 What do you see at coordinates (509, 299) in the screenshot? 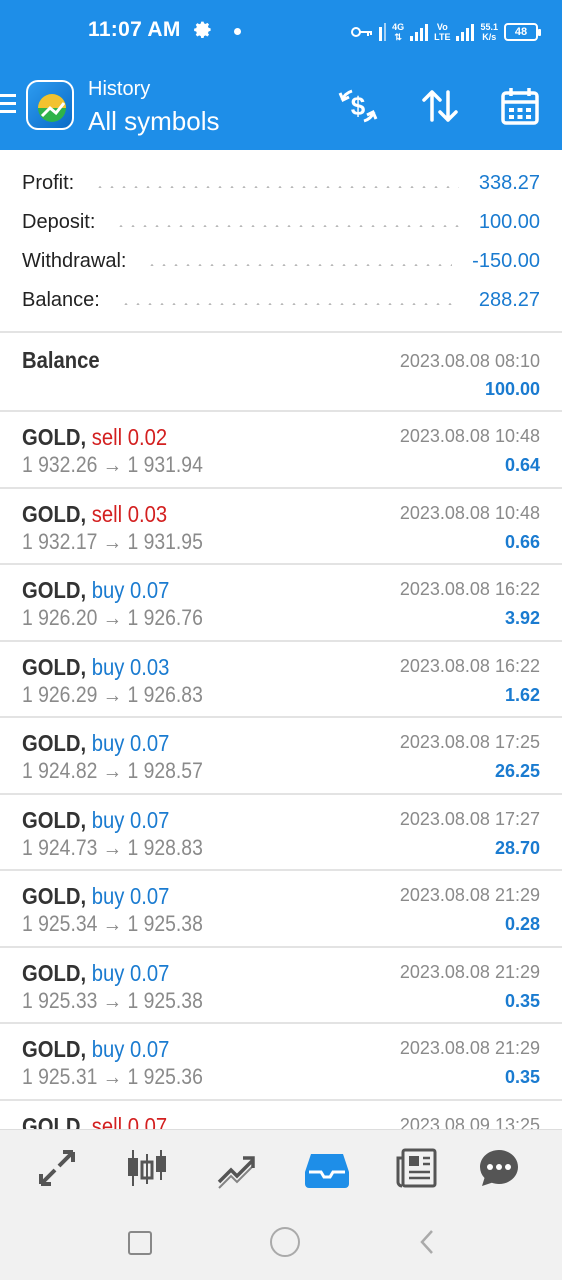
I see `balance-value: 288.27` at bounding box center [509, 299].